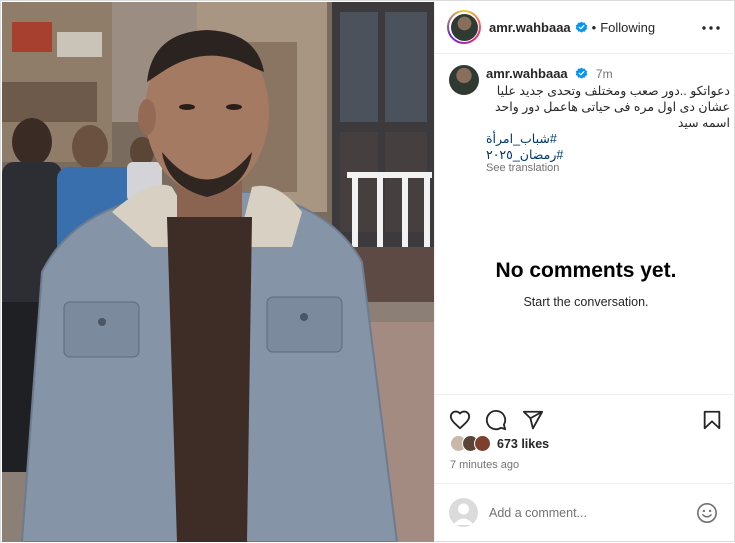 The height and width of the screenshot is (543, 735). I want to click on empty-comments-title: No comments yet., so click(586, 270).